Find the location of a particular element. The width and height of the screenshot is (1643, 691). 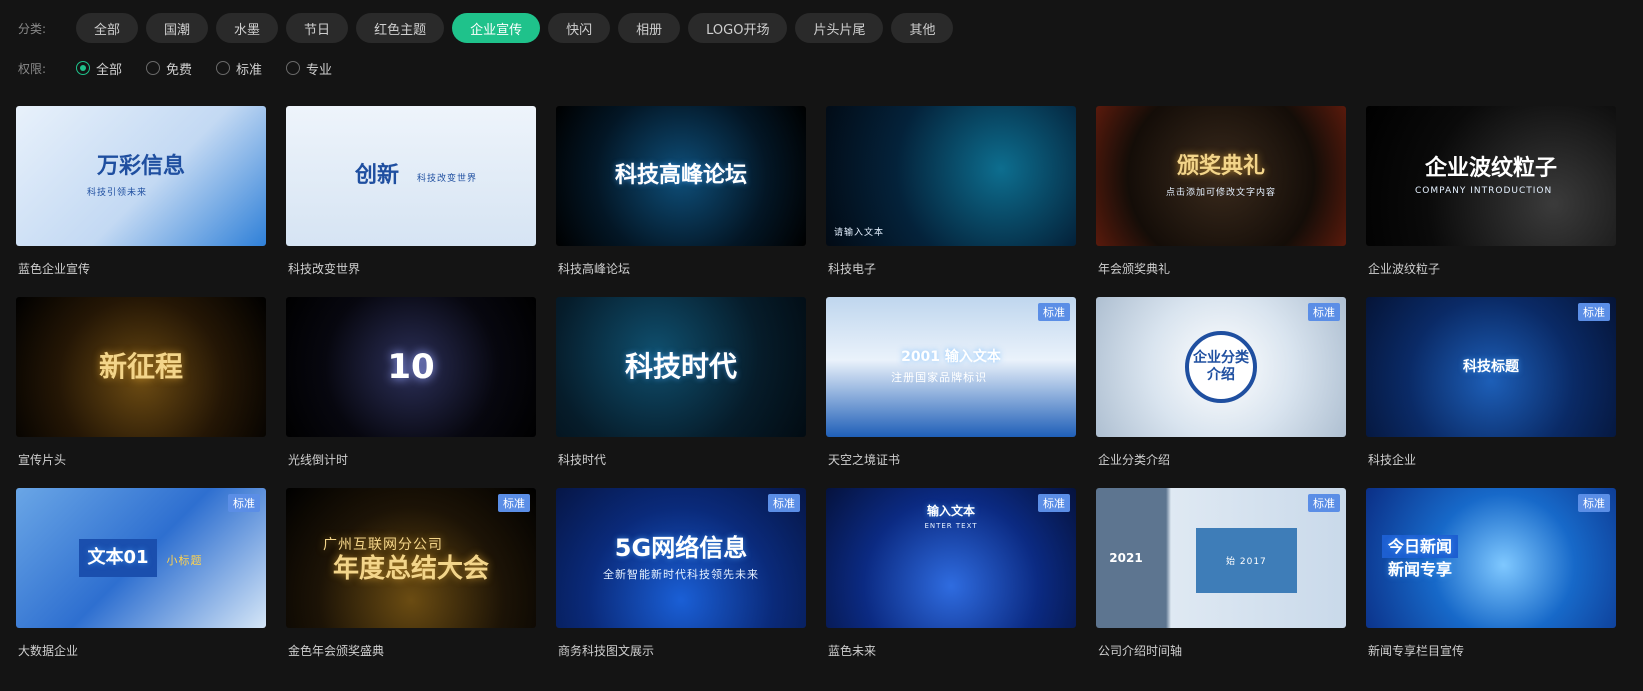

thumbnail-title: 10 is located at coordinates (411, 366).